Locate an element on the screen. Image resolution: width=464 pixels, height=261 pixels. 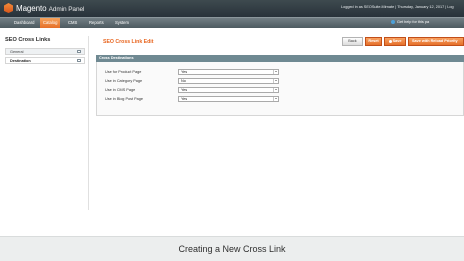
logo-brand: Magento is located at coordinates (31, 8).